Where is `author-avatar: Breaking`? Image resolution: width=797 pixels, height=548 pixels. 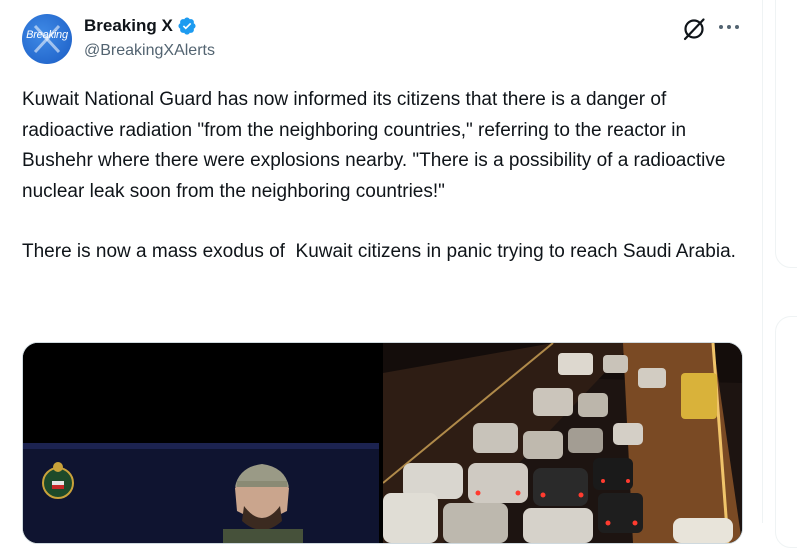
author-avatar: Breaking is located at coordinates (47, 39).